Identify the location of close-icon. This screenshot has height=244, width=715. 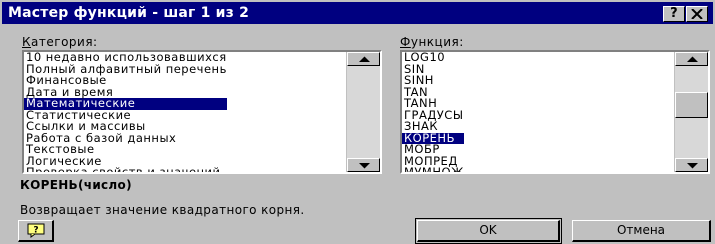
(697, 14).